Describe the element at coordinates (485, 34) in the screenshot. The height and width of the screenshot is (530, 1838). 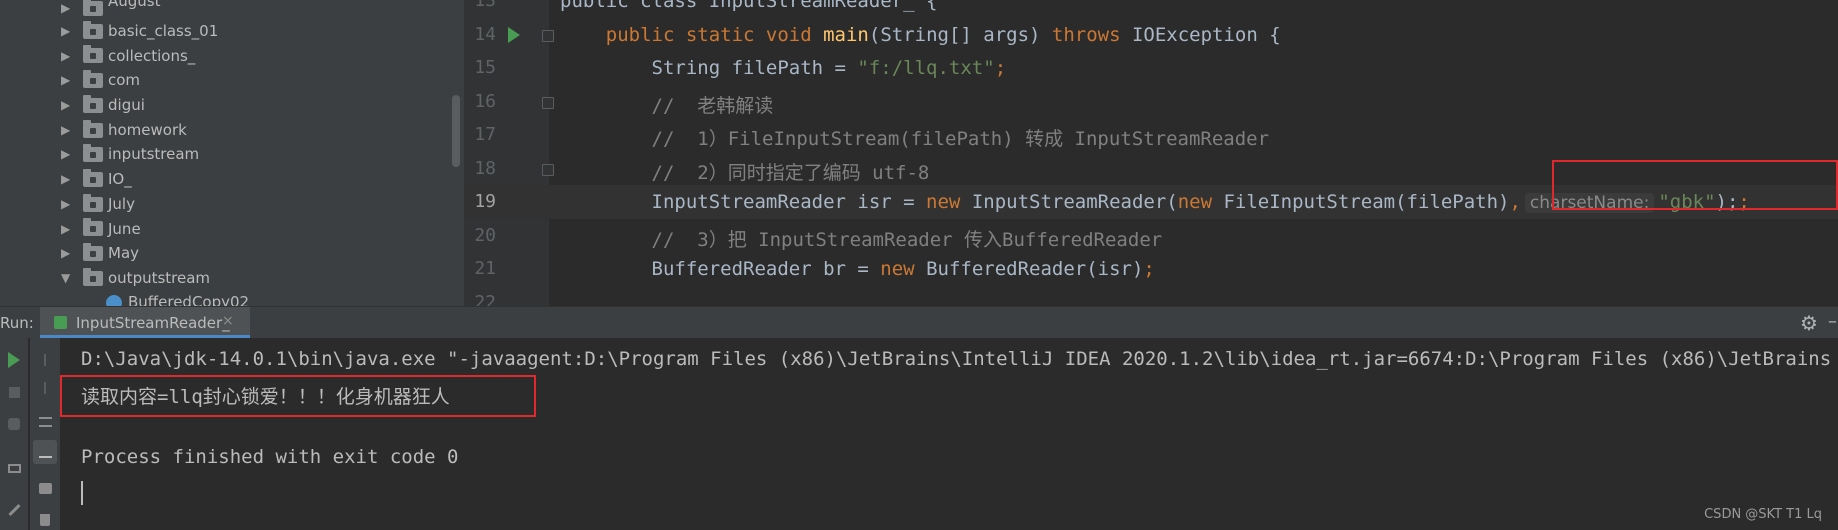
I see `line-number: 14` at that location.